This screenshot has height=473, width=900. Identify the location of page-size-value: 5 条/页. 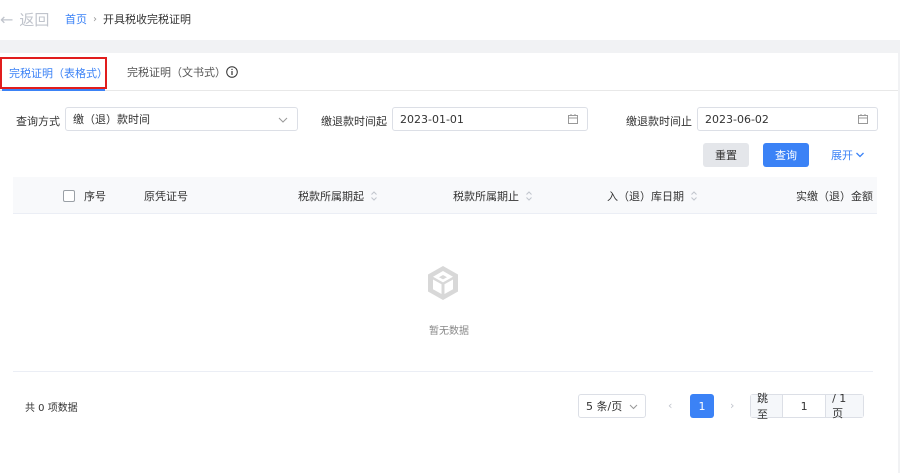
(604, 406).